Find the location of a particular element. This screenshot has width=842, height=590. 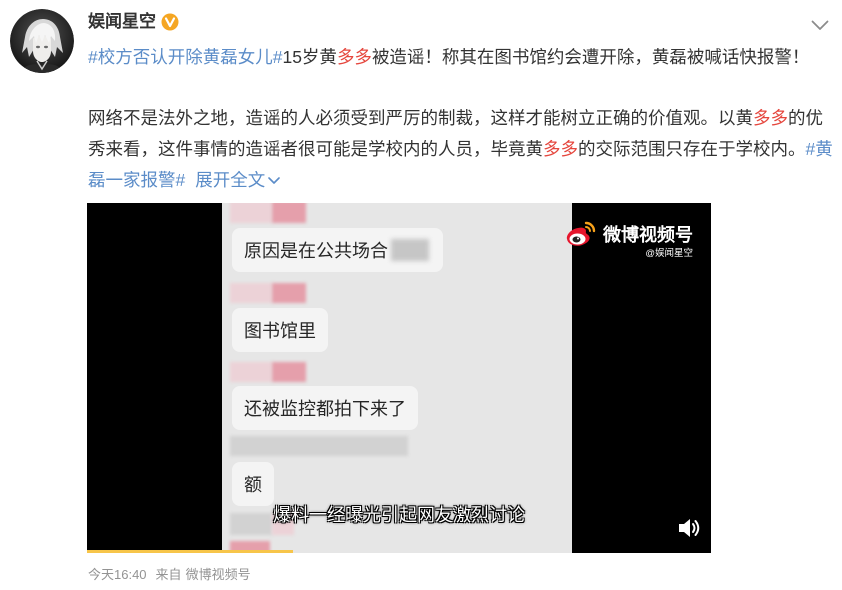

source-prefix: 来自 is located at coordinates (168, 574).